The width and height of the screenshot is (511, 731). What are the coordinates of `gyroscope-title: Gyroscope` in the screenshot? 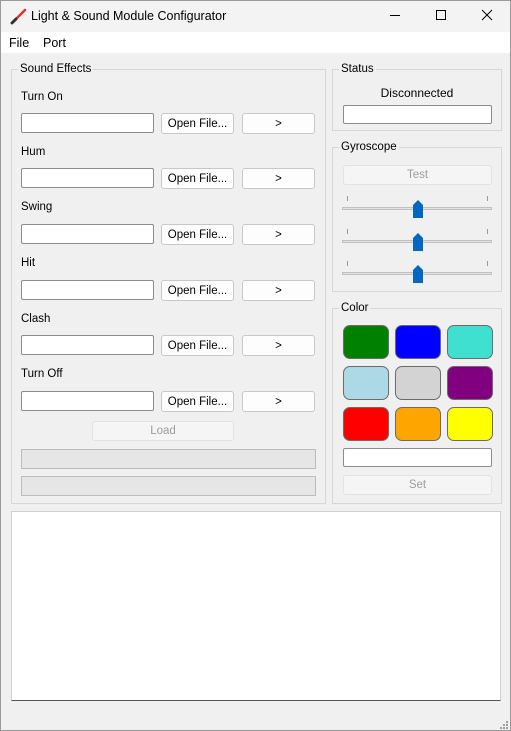 It's located at (369, 147).